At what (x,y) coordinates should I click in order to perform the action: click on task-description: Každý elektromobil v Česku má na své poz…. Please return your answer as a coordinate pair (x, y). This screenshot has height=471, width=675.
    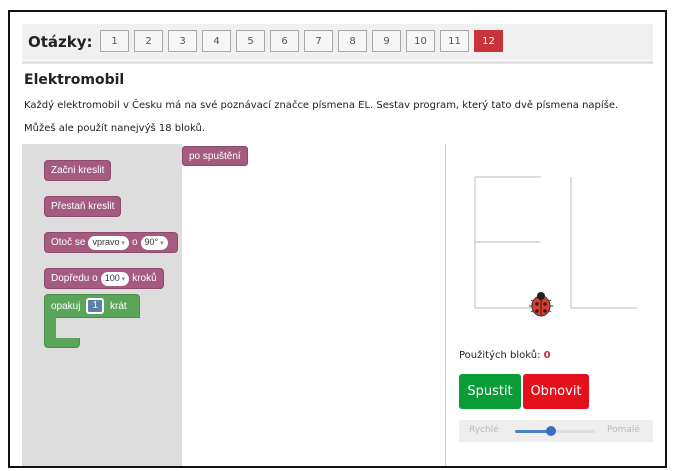
    Looking at the image, I should click on (321, 105).